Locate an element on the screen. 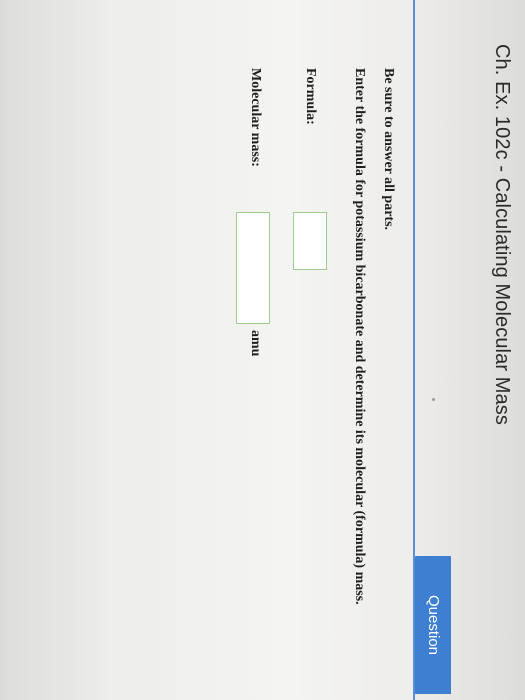 The height and width of the screenshot is (700, 525). molecular-mass-input is located at coordinates (253, 268).